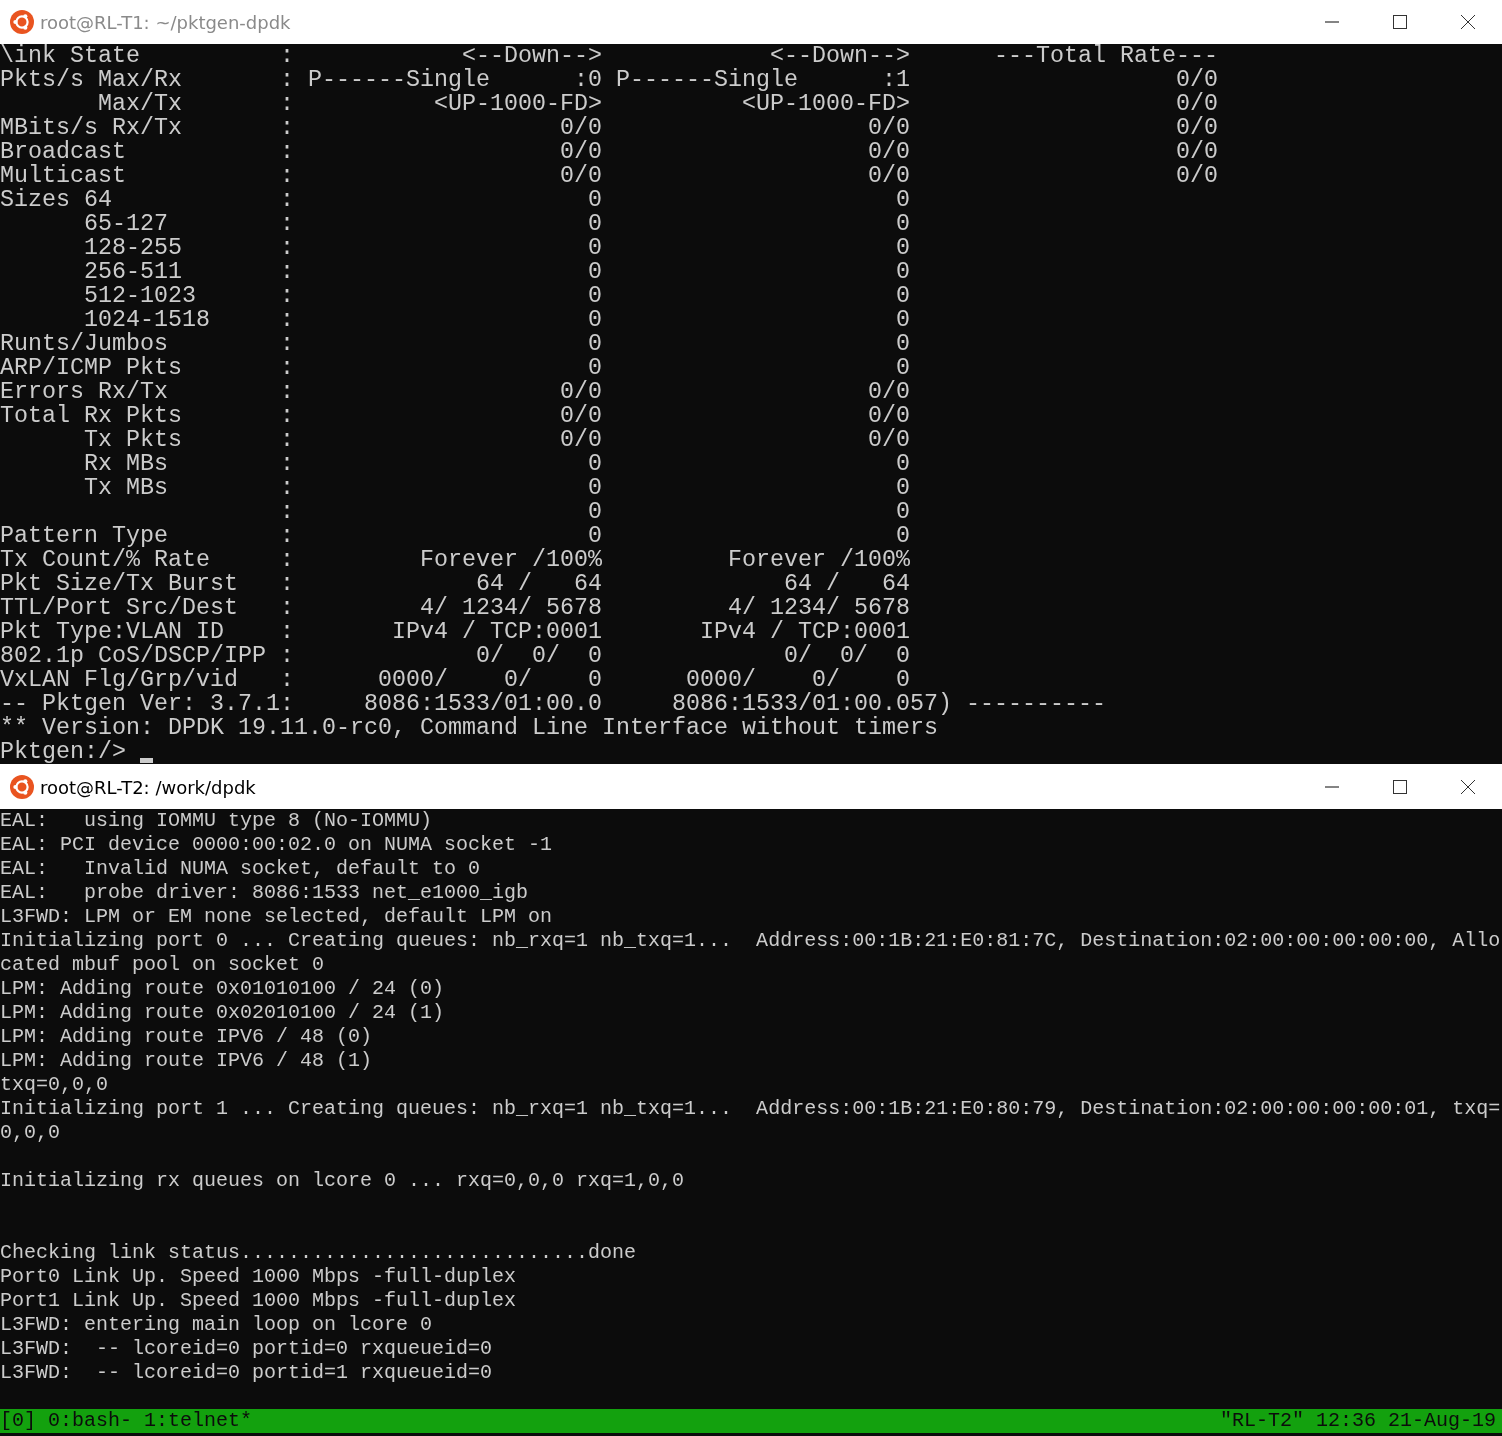  I want to click on terminal-line: ARP/ICMP Pkts : 0 0, so click(455, 368).